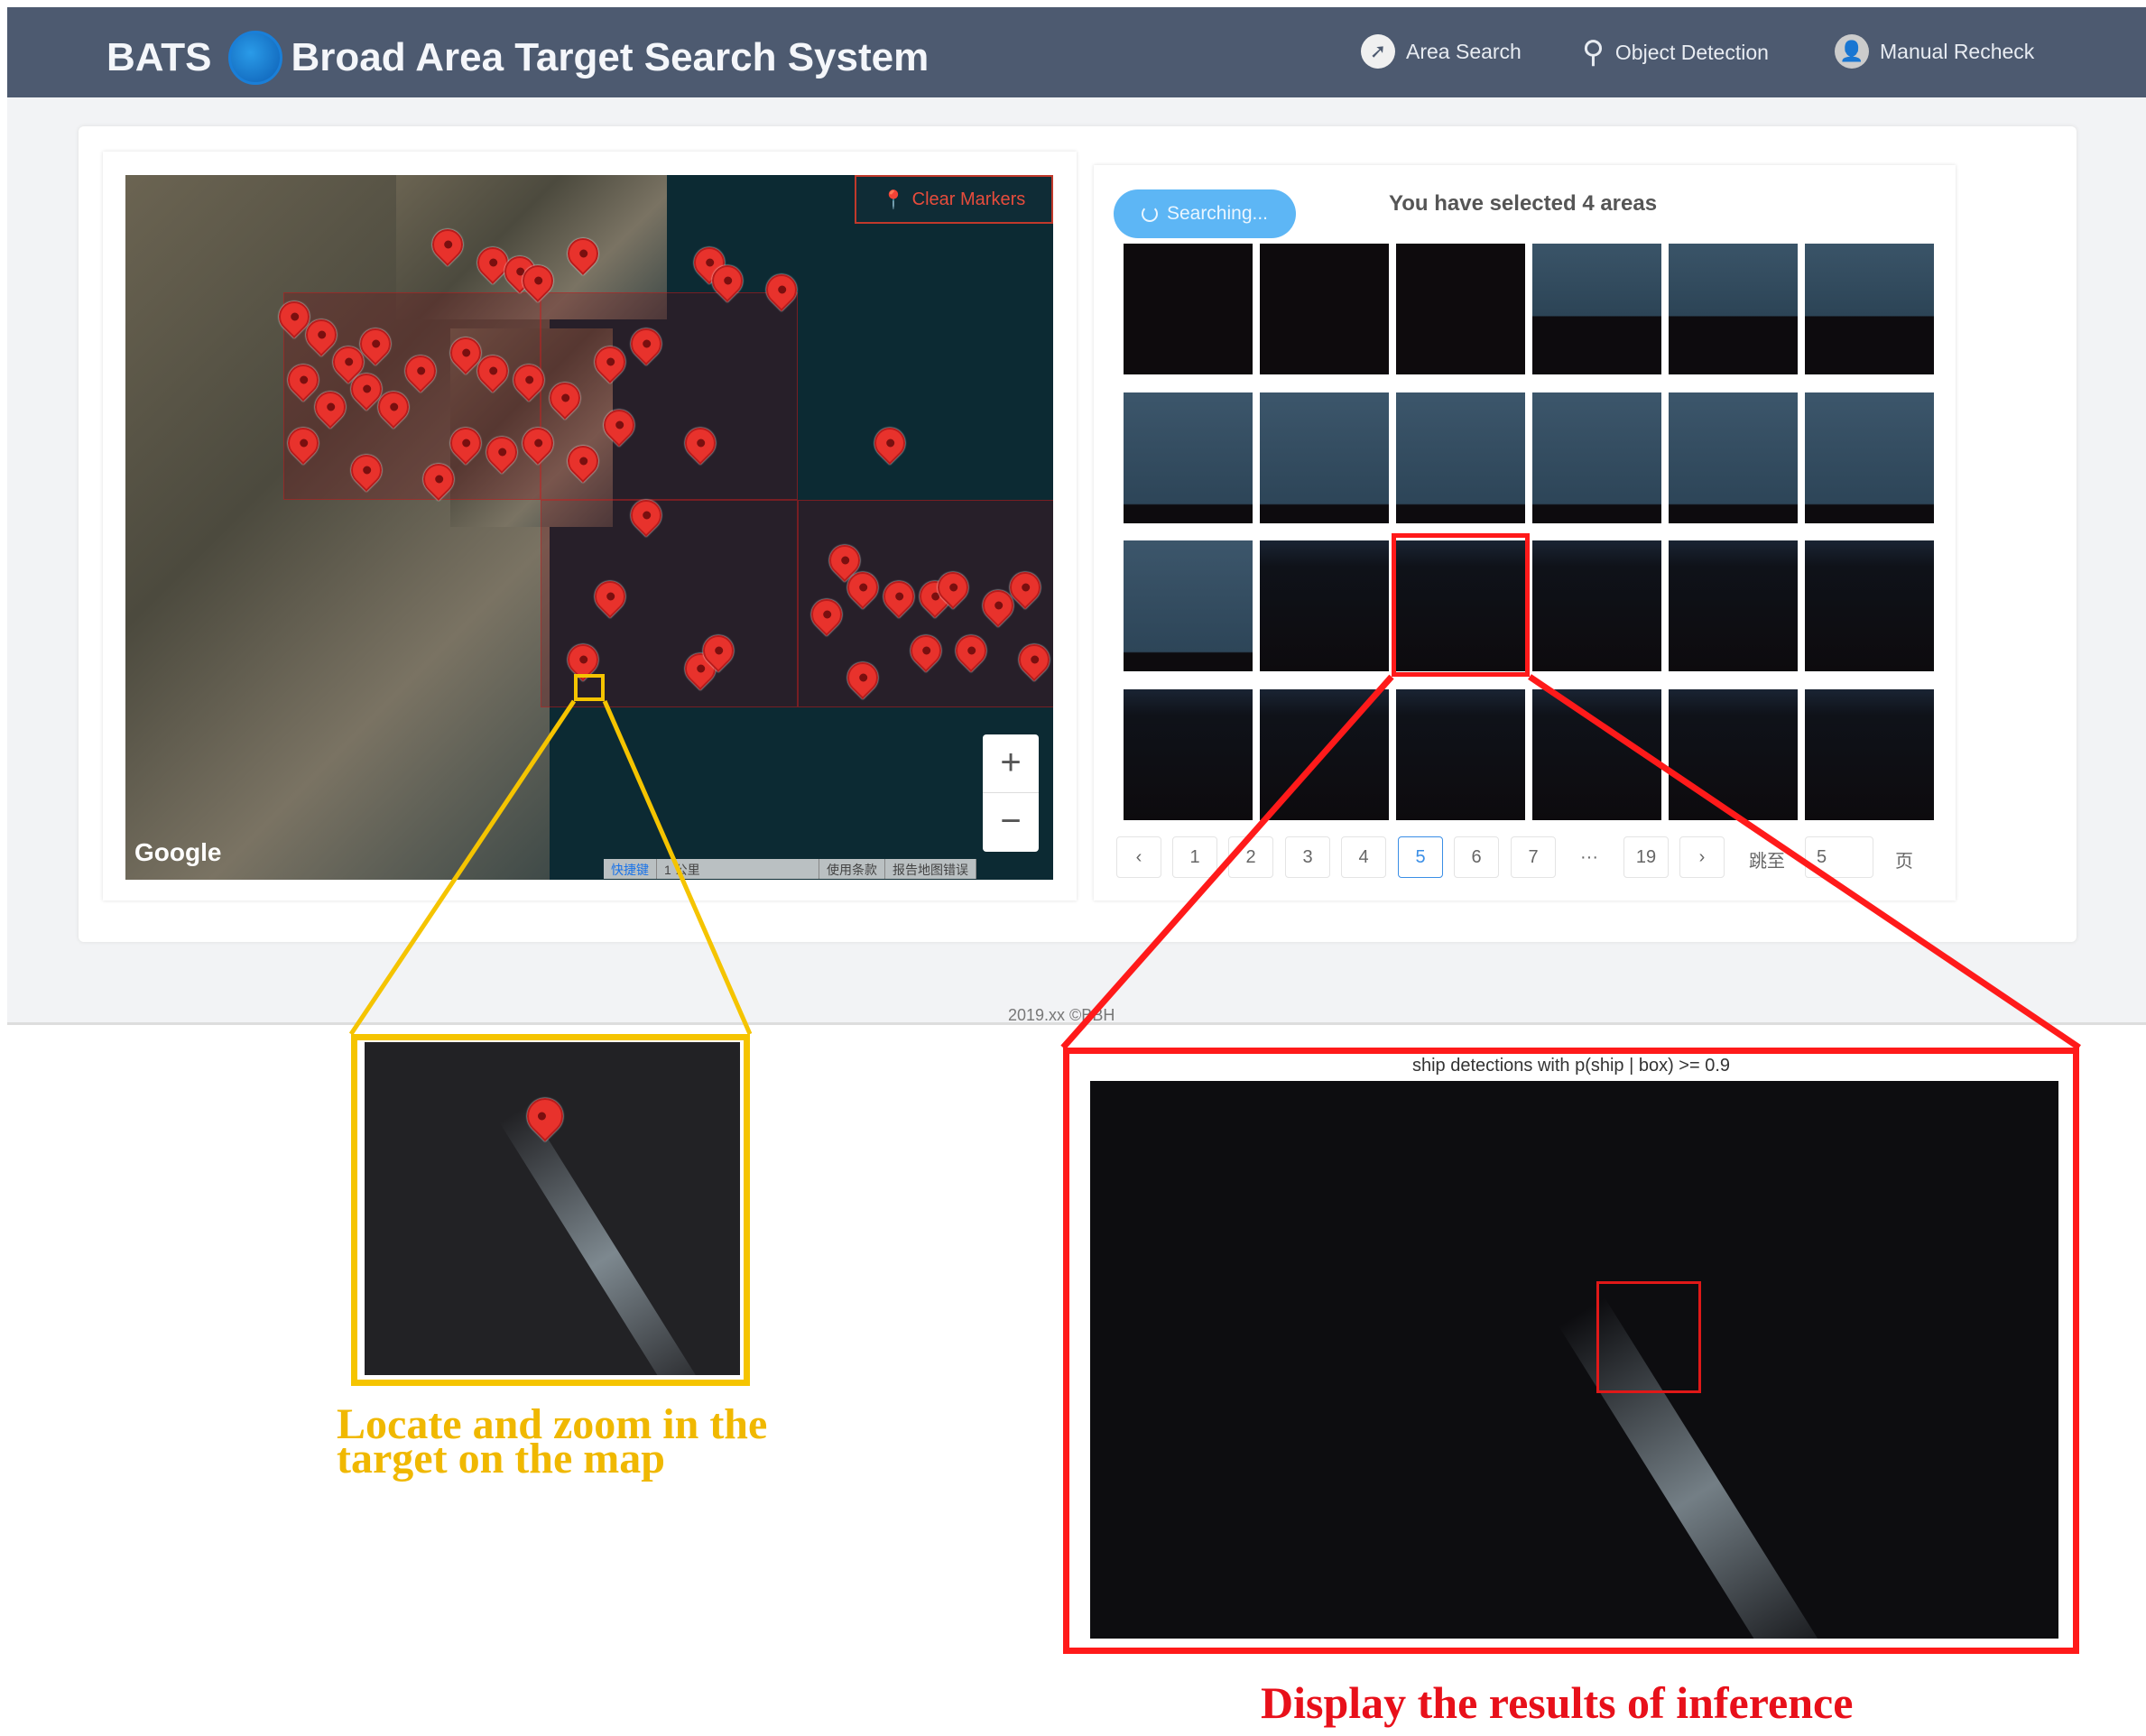 Image resolution: width=2146 pixels, height=1736 pixels. I want to click on nav-object-detection: ⚲ Object Detection, so click(1676, 52).